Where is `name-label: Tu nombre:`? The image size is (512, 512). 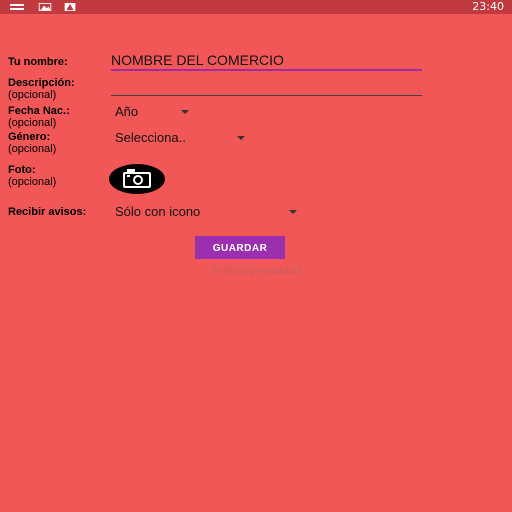
name-label: Tu nombre: is located at coordinates (38, 62).